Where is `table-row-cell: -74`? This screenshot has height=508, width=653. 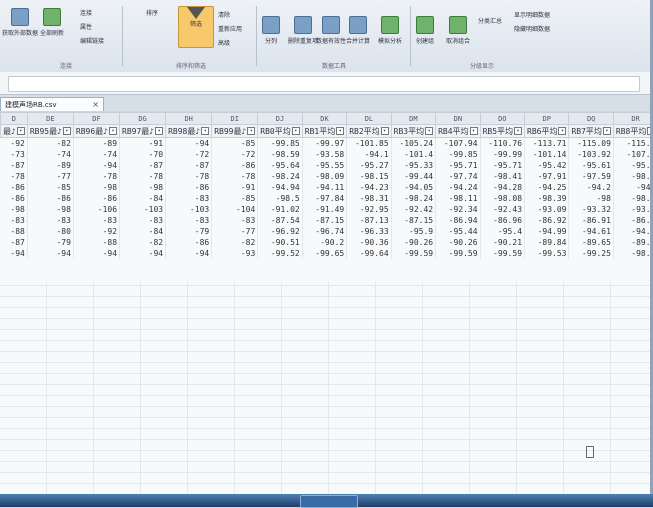
table-row-cell: -74 is located at coordinates (50, 154).